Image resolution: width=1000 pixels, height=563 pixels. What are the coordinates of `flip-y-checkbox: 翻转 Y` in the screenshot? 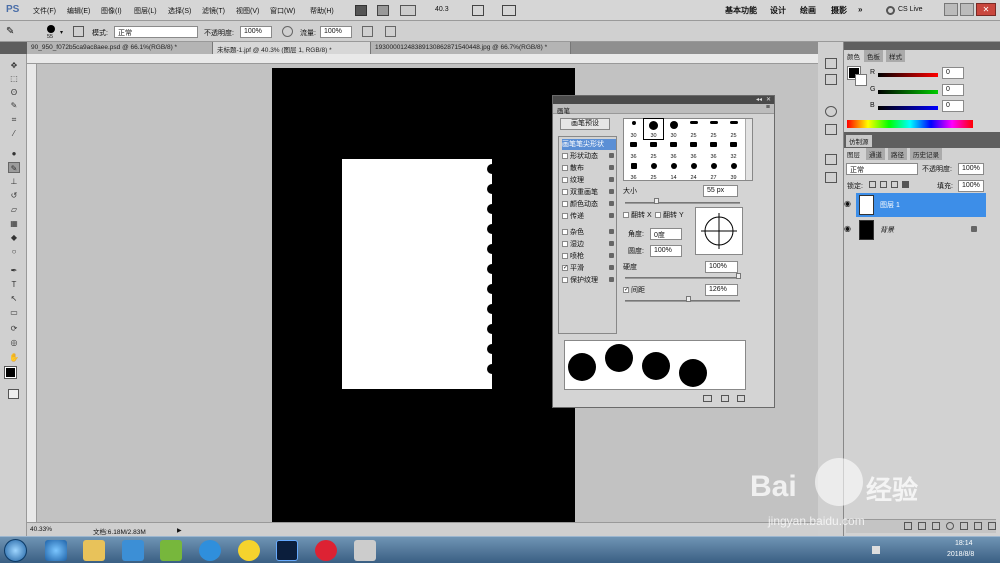 It's located at (669, 215).